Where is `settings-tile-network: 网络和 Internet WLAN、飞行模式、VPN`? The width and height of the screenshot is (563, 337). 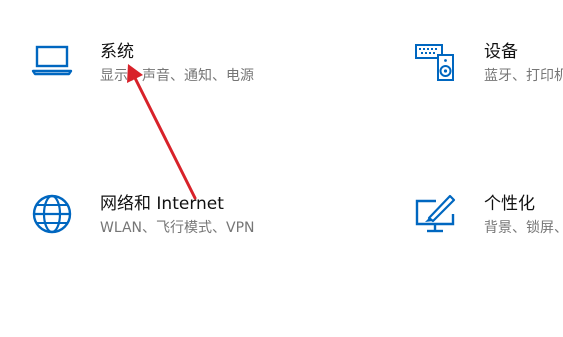 settings-tile-network: 网络和 Internet WLAN、飞行模式、VPN is located at coordinates (170, 220).